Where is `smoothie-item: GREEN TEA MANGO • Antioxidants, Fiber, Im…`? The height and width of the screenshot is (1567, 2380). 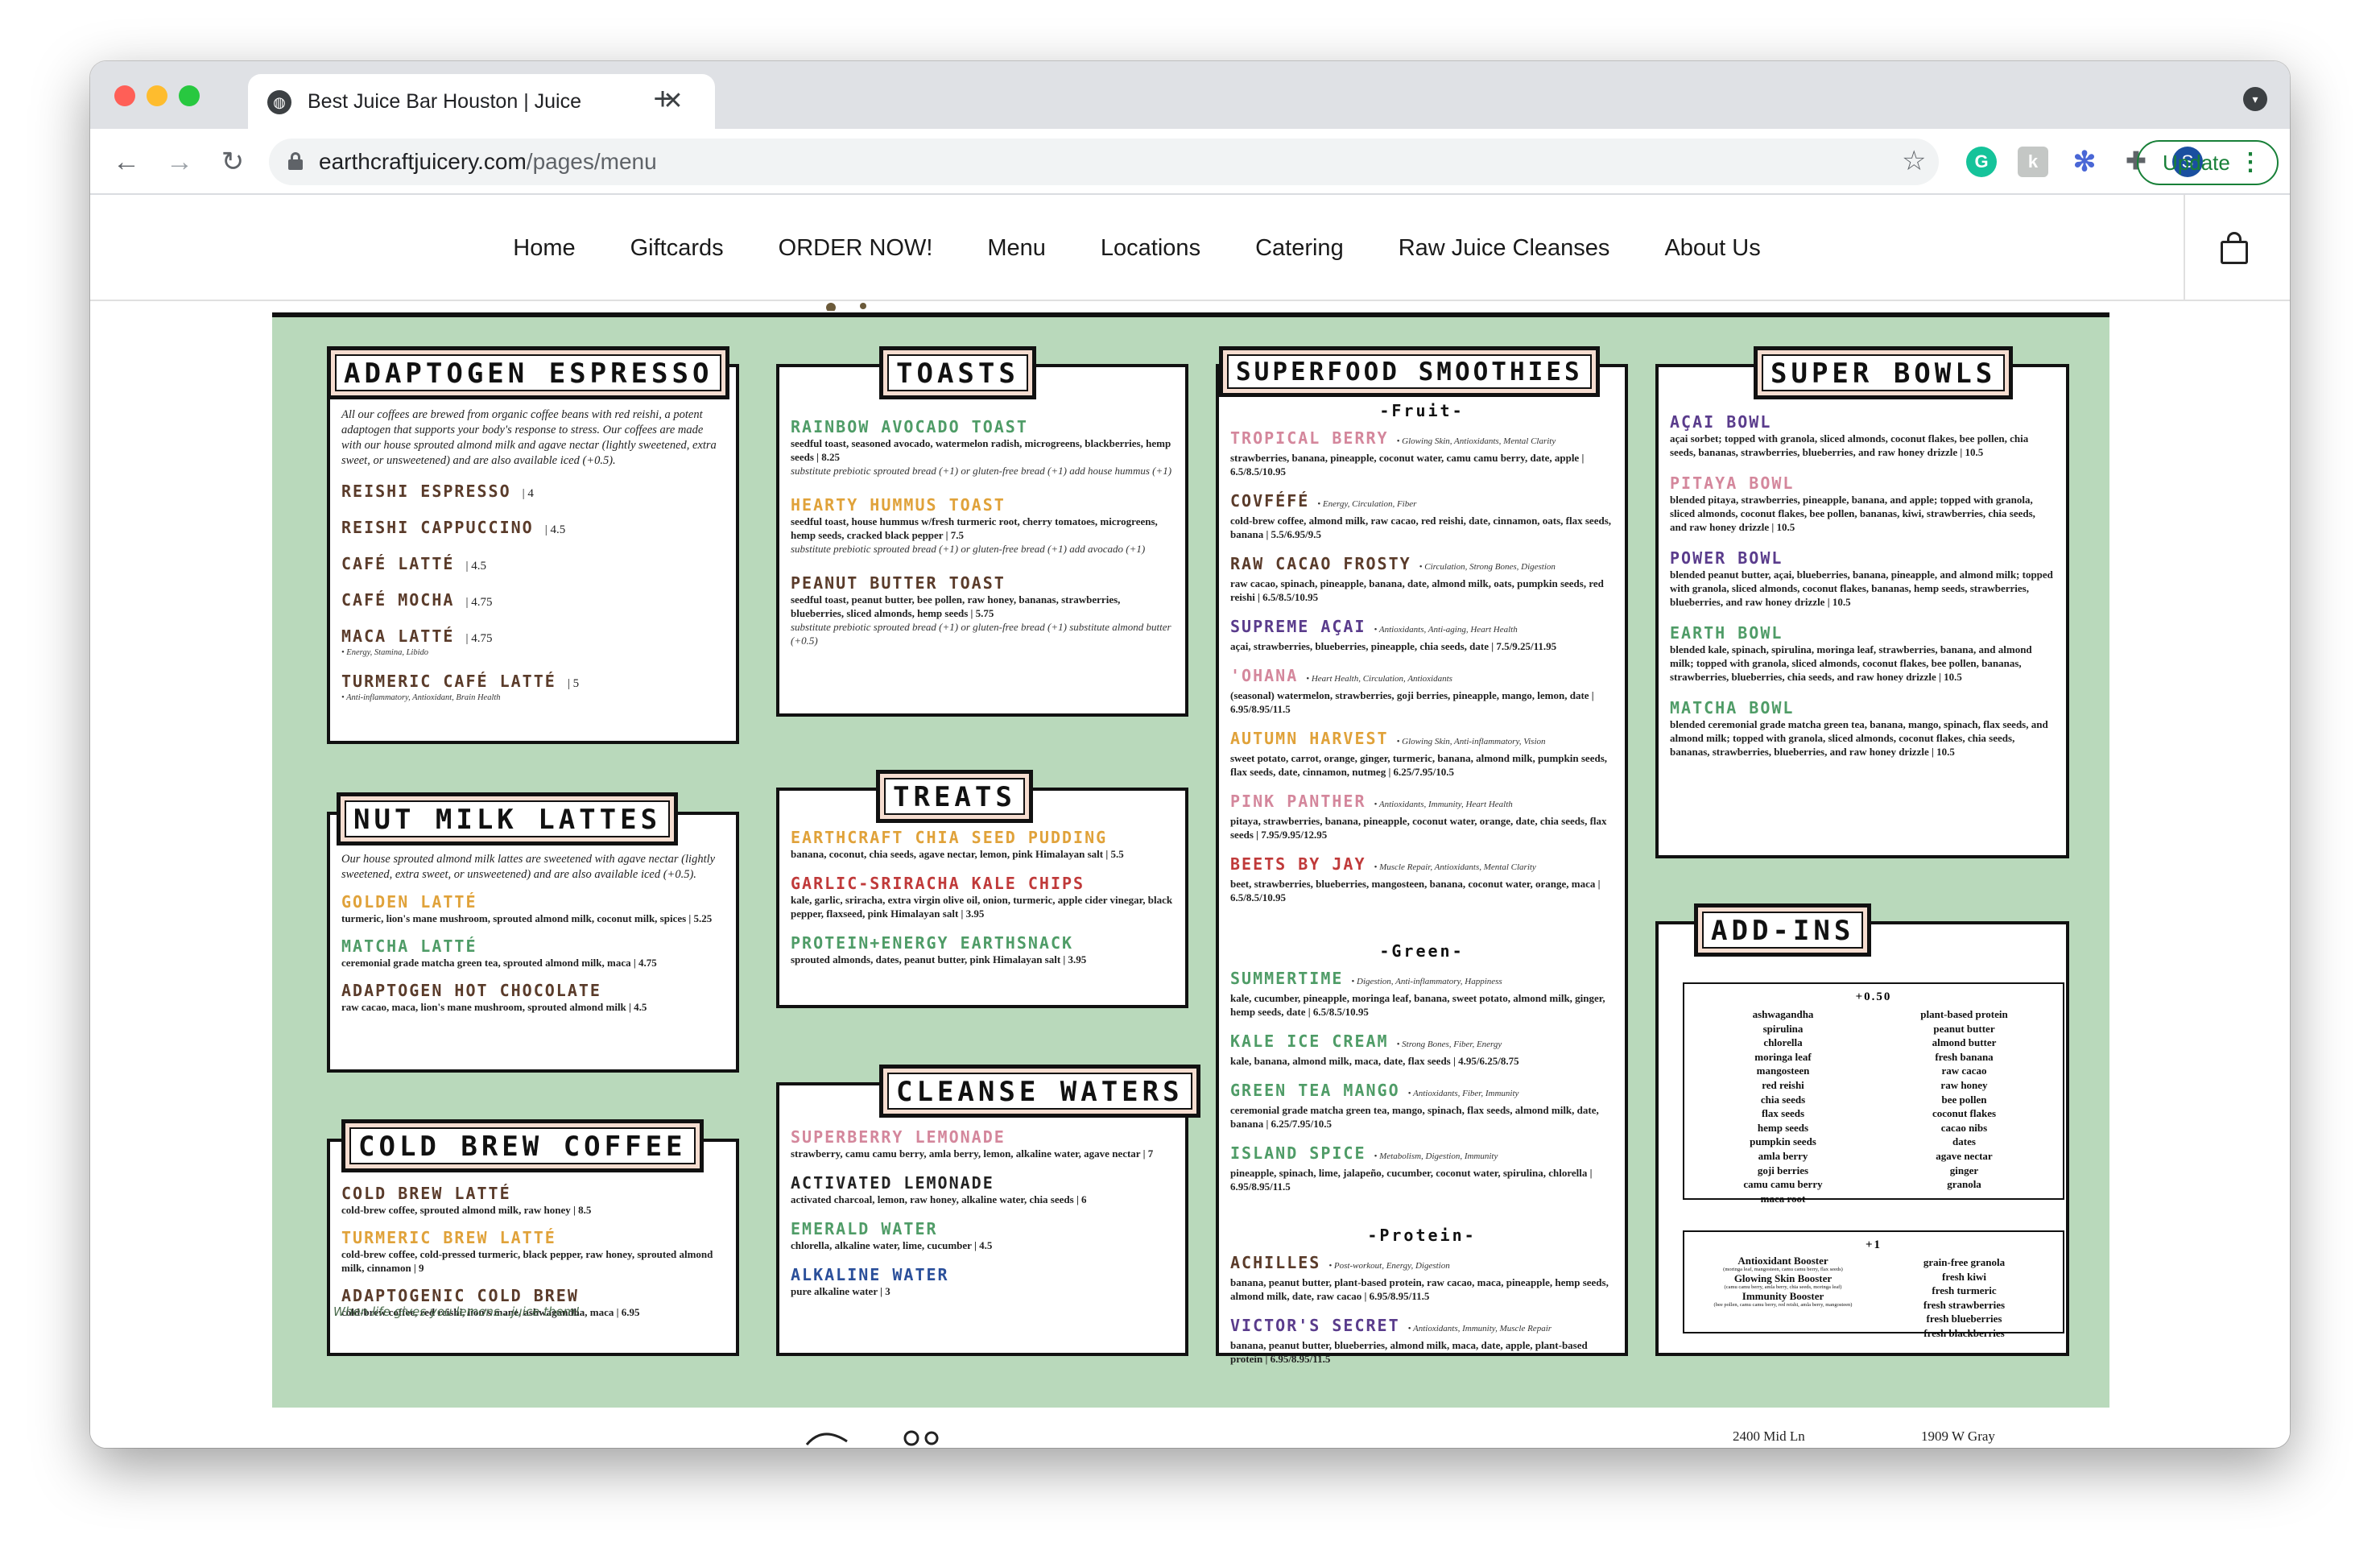
smoothie-item: GREEN TEA MANGO • Antioxidants, Fiber, Im… is located at coordinates (1422, 1106).